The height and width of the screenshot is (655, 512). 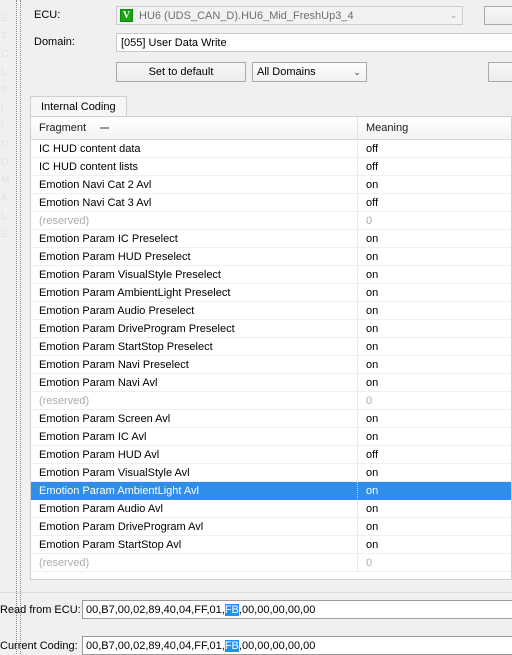 What do you see at coordinates (5, 54) in the screenshot?
I see `clipped-text-fragment: C` at bounding box center [5, 54].